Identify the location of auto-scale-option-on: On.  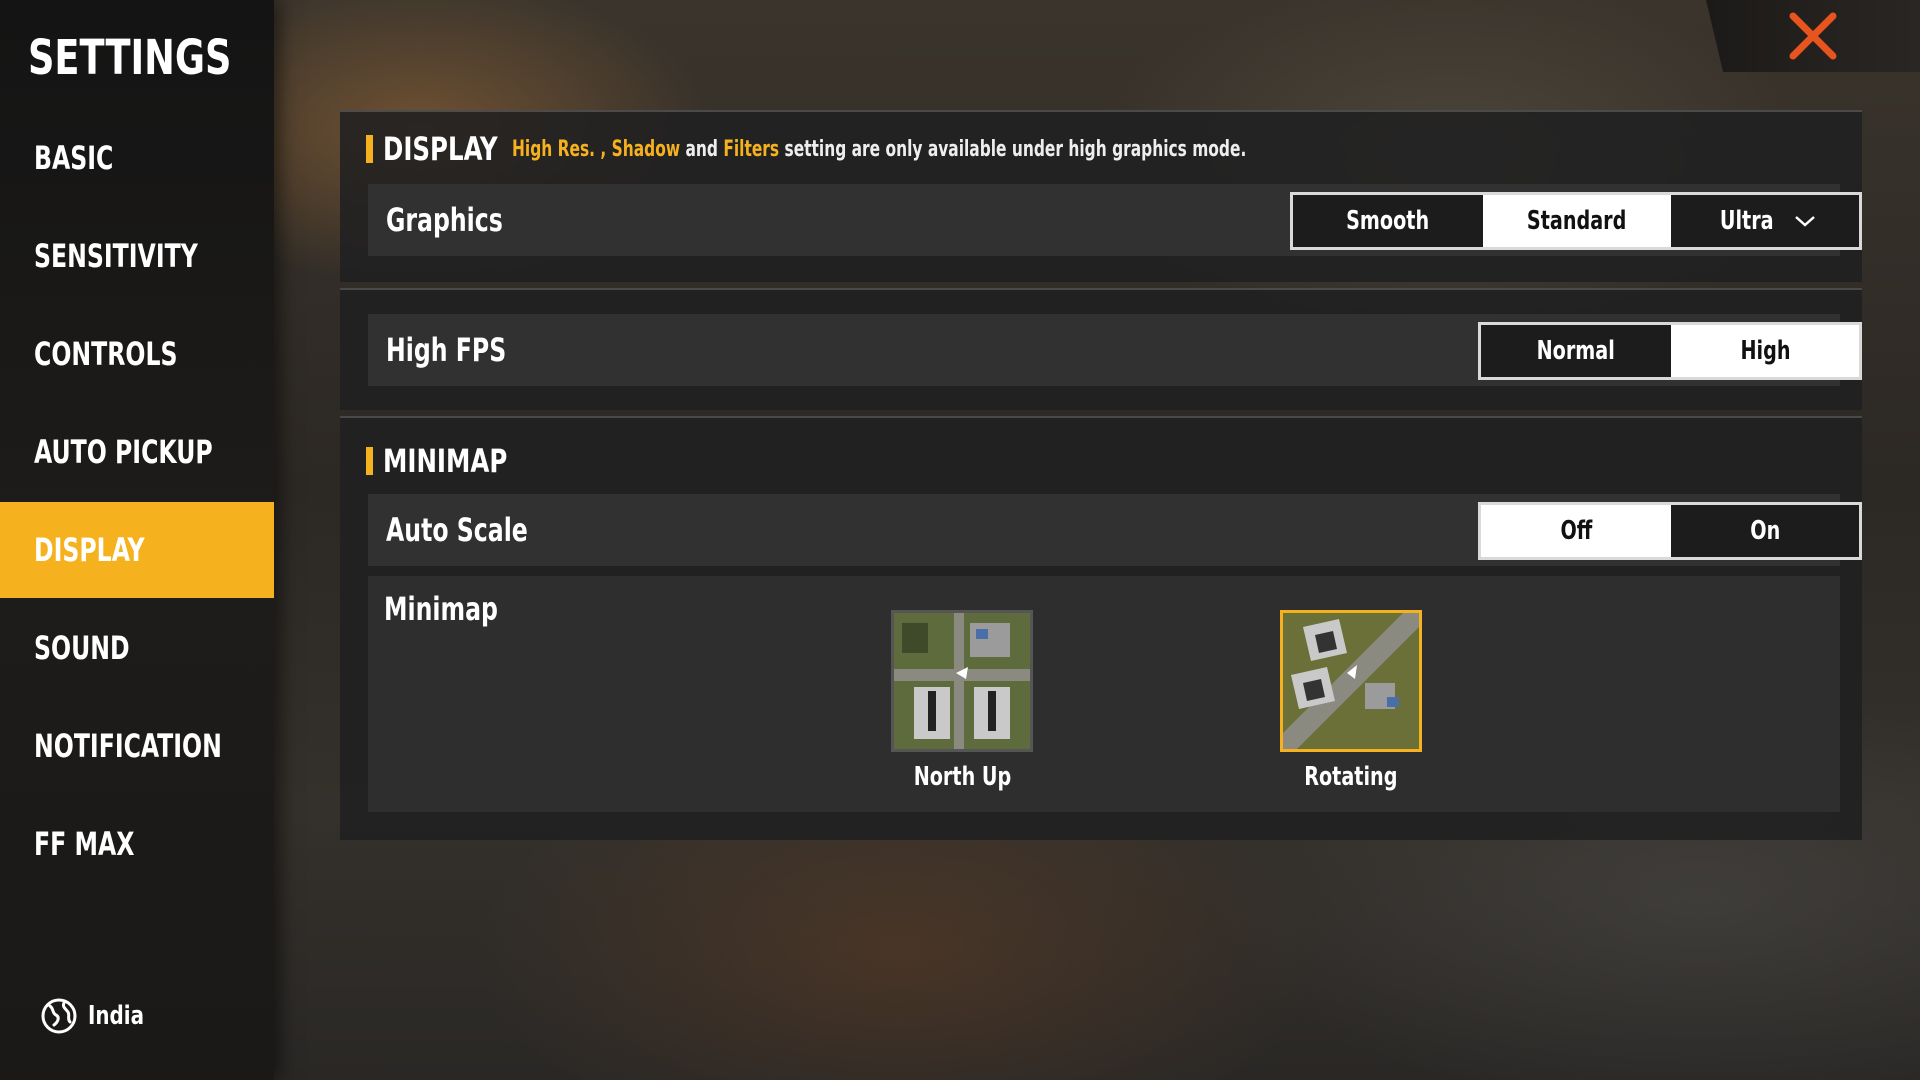
(1765, 531).